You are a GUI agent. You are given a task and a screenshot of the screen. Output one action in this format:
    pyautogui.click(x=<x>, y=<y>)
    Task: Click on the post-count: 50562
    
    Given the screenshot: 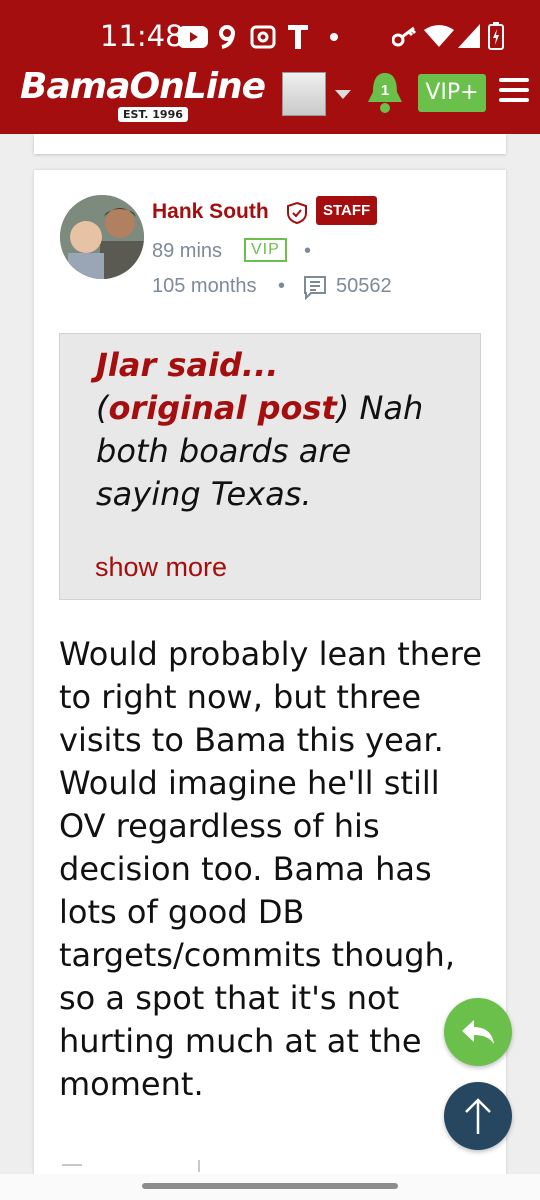 What is the action you would take?
    pyautogui.click(x=364, y=286)
    